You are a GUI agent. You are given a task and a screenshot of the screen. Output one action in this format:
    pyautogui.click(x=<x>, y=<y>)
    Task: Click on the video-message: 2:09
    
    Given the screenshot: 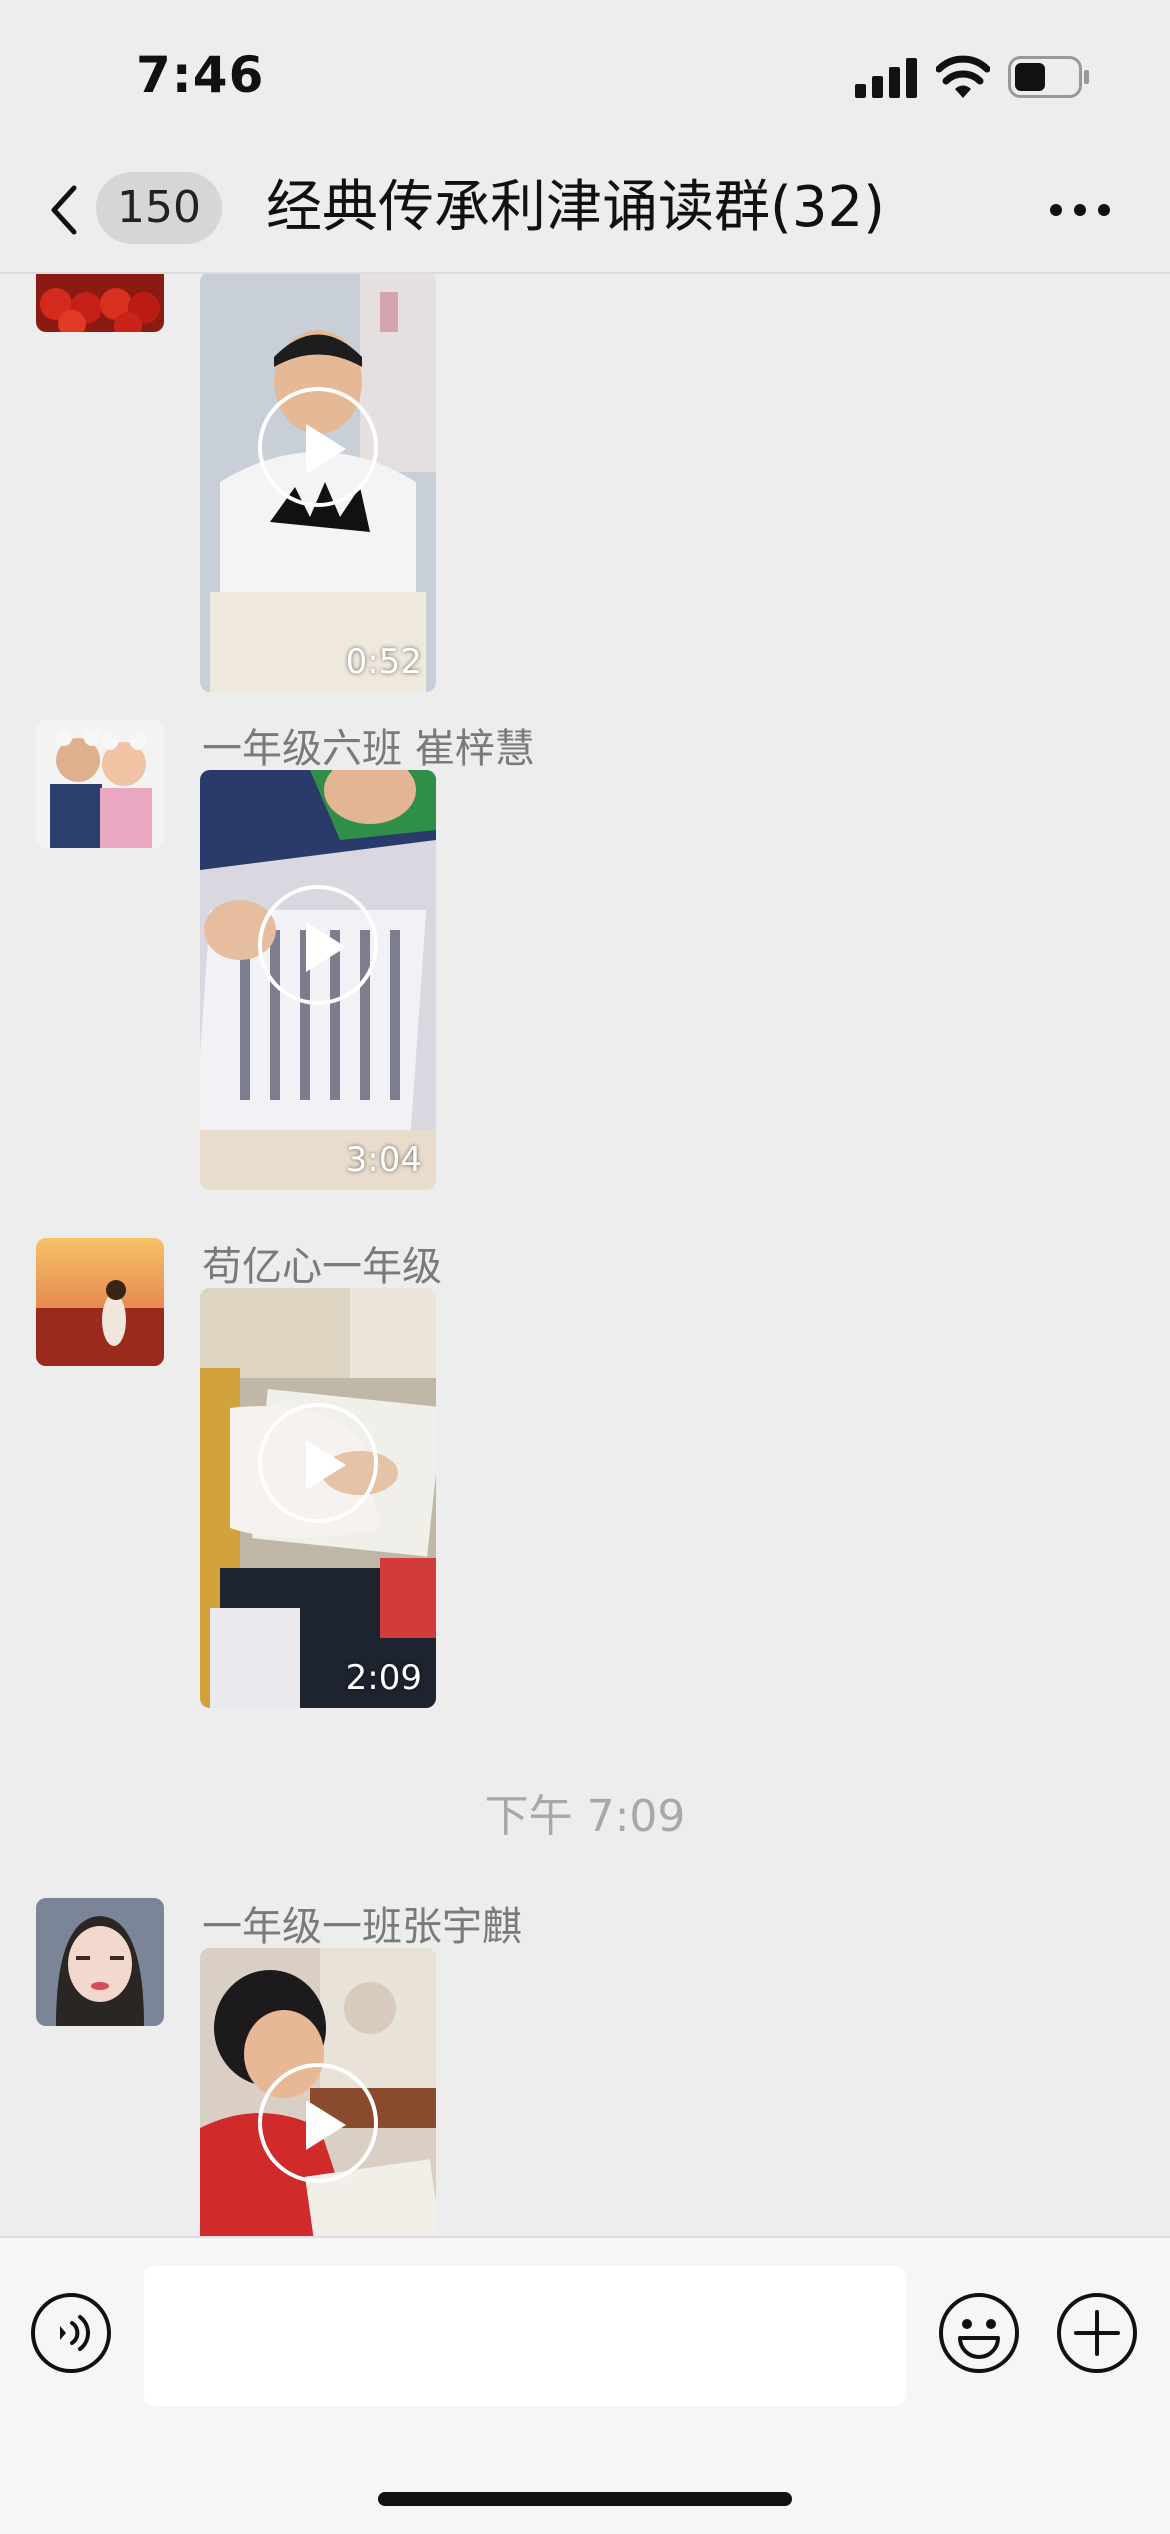 What is the action you would take?
    pyautogui.click(x=318, y=1498)
    